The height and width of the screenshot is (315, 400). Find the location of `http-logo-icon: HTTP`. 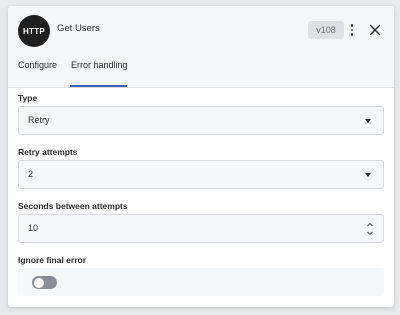

http-logo-icon: HTTP is located at coordinates (34, 31).